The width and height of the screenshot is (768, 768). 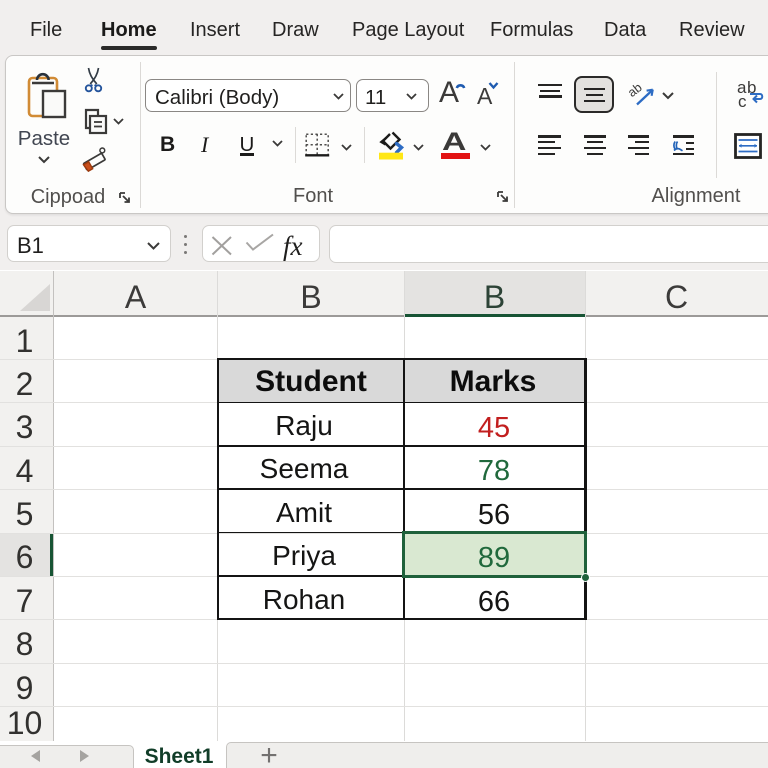 What do you see at coordinates (637, 91) in the screenshot?
I see `svg-text: ab` at bounding box center [637, 91].